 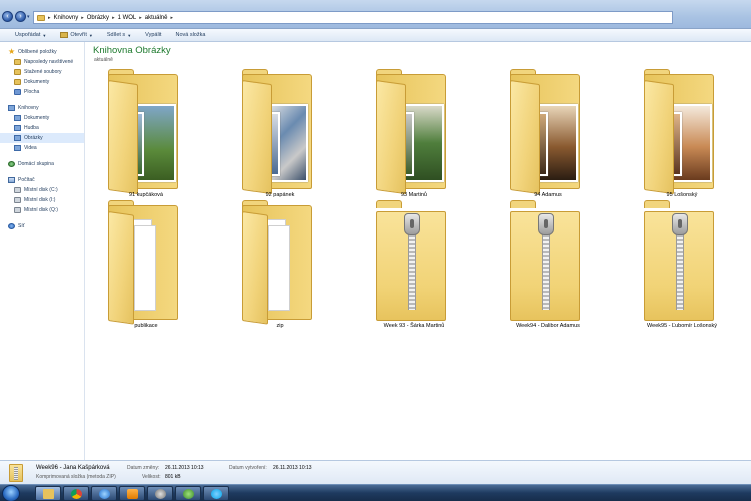 I want to click on folder-item: 92 papánek, so click(x=280, y=136).